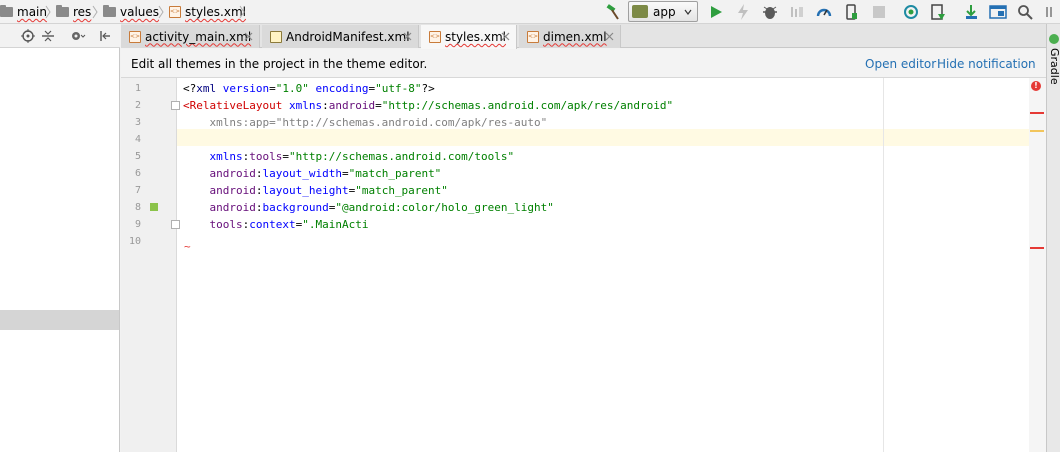 This screenshot has height=452, width=1060. Describe the element at coordinates (1036, 86) in the screenshot. I see `error-indicator-icon: !` at that location.